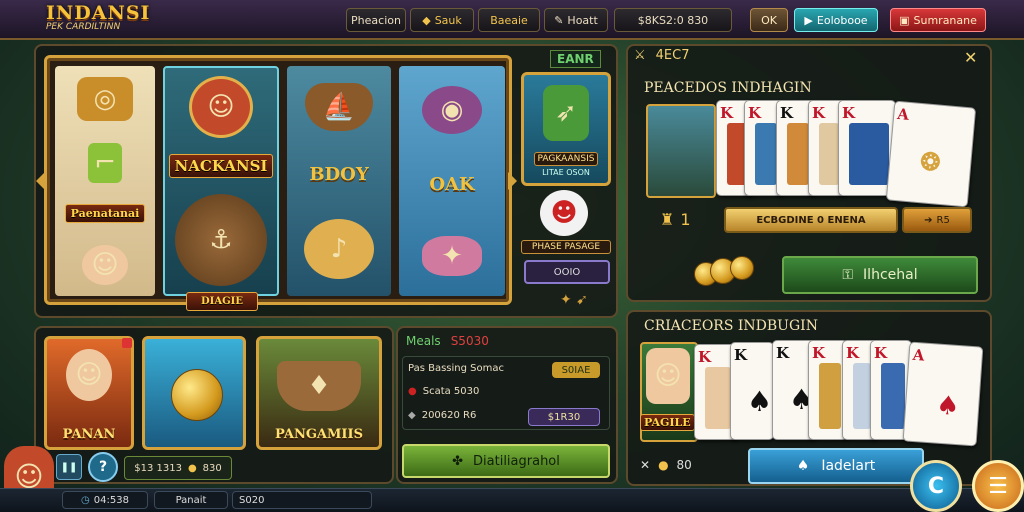 The width and height of the screenshot is (1024, 512). I want to click on crossed-swords-icon: ⚔, so click(640, 55).